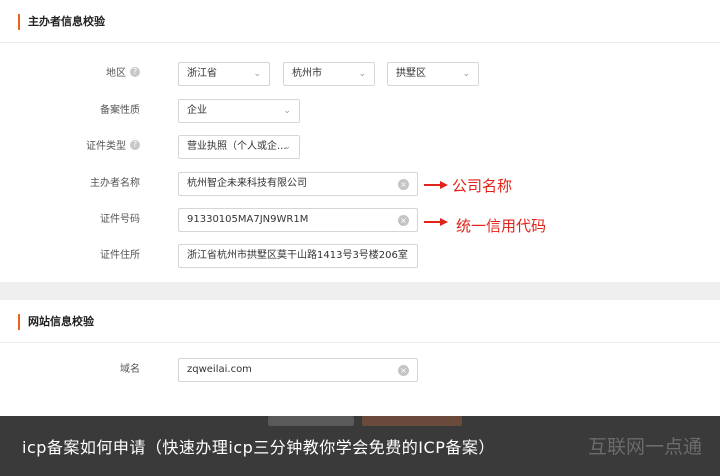 The image size is (720, 476). What do you see at coordinates (307, 73) in the screenshot?
I see `city-value: 杭州市` at bounding box center [307, 73].